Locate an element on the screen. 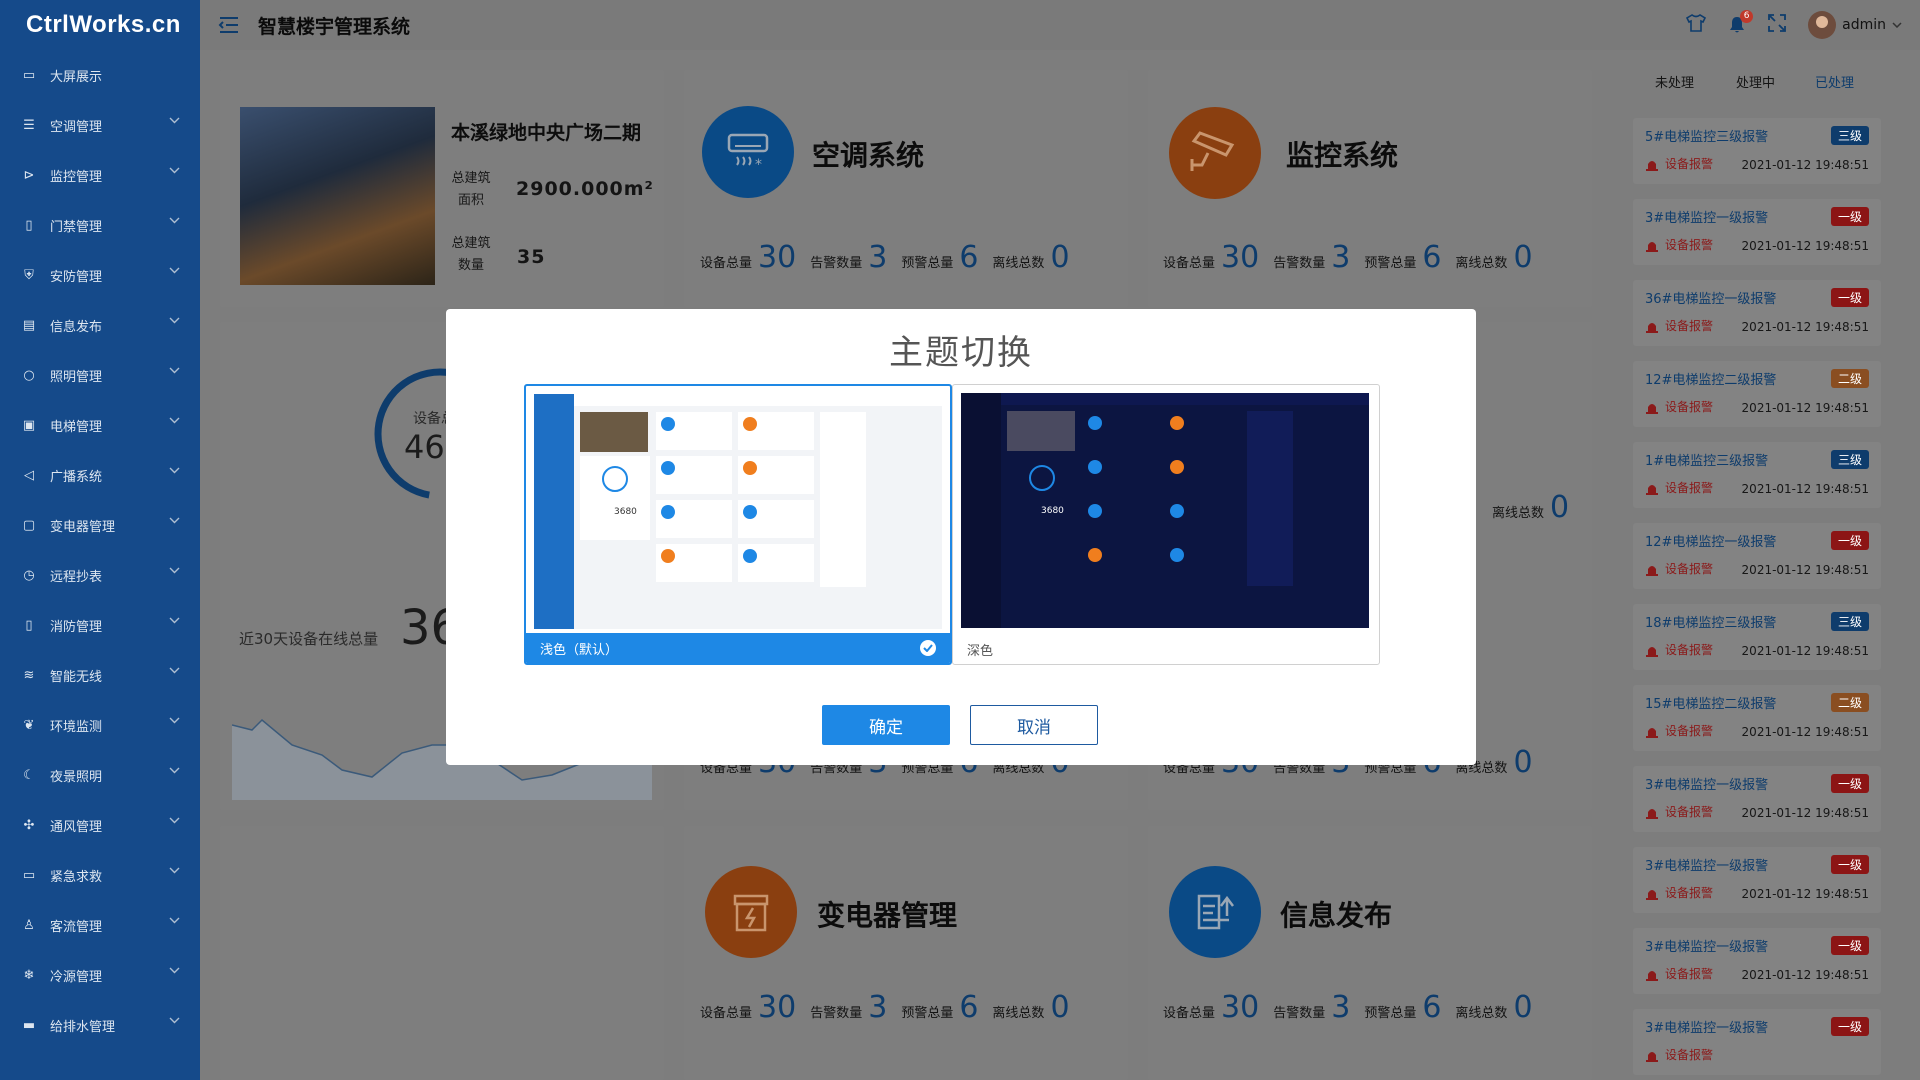 This screenshot has width=1920, height=1080. sidebar-item: ▯ 消防管理 is located at coordinates (100, 625).